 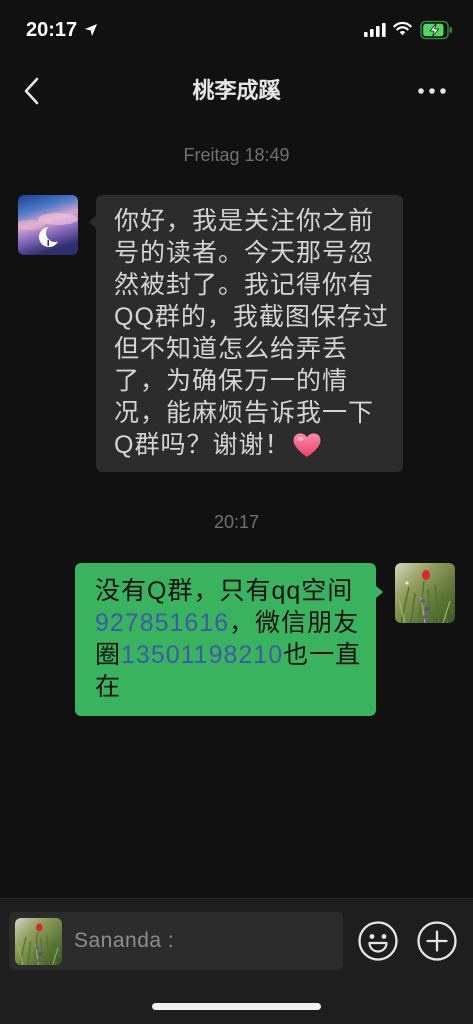 What do you see at coordinates (437, 30) in the screenshot?
I see `battery-charging-icon` at bounding box center [437, 30].